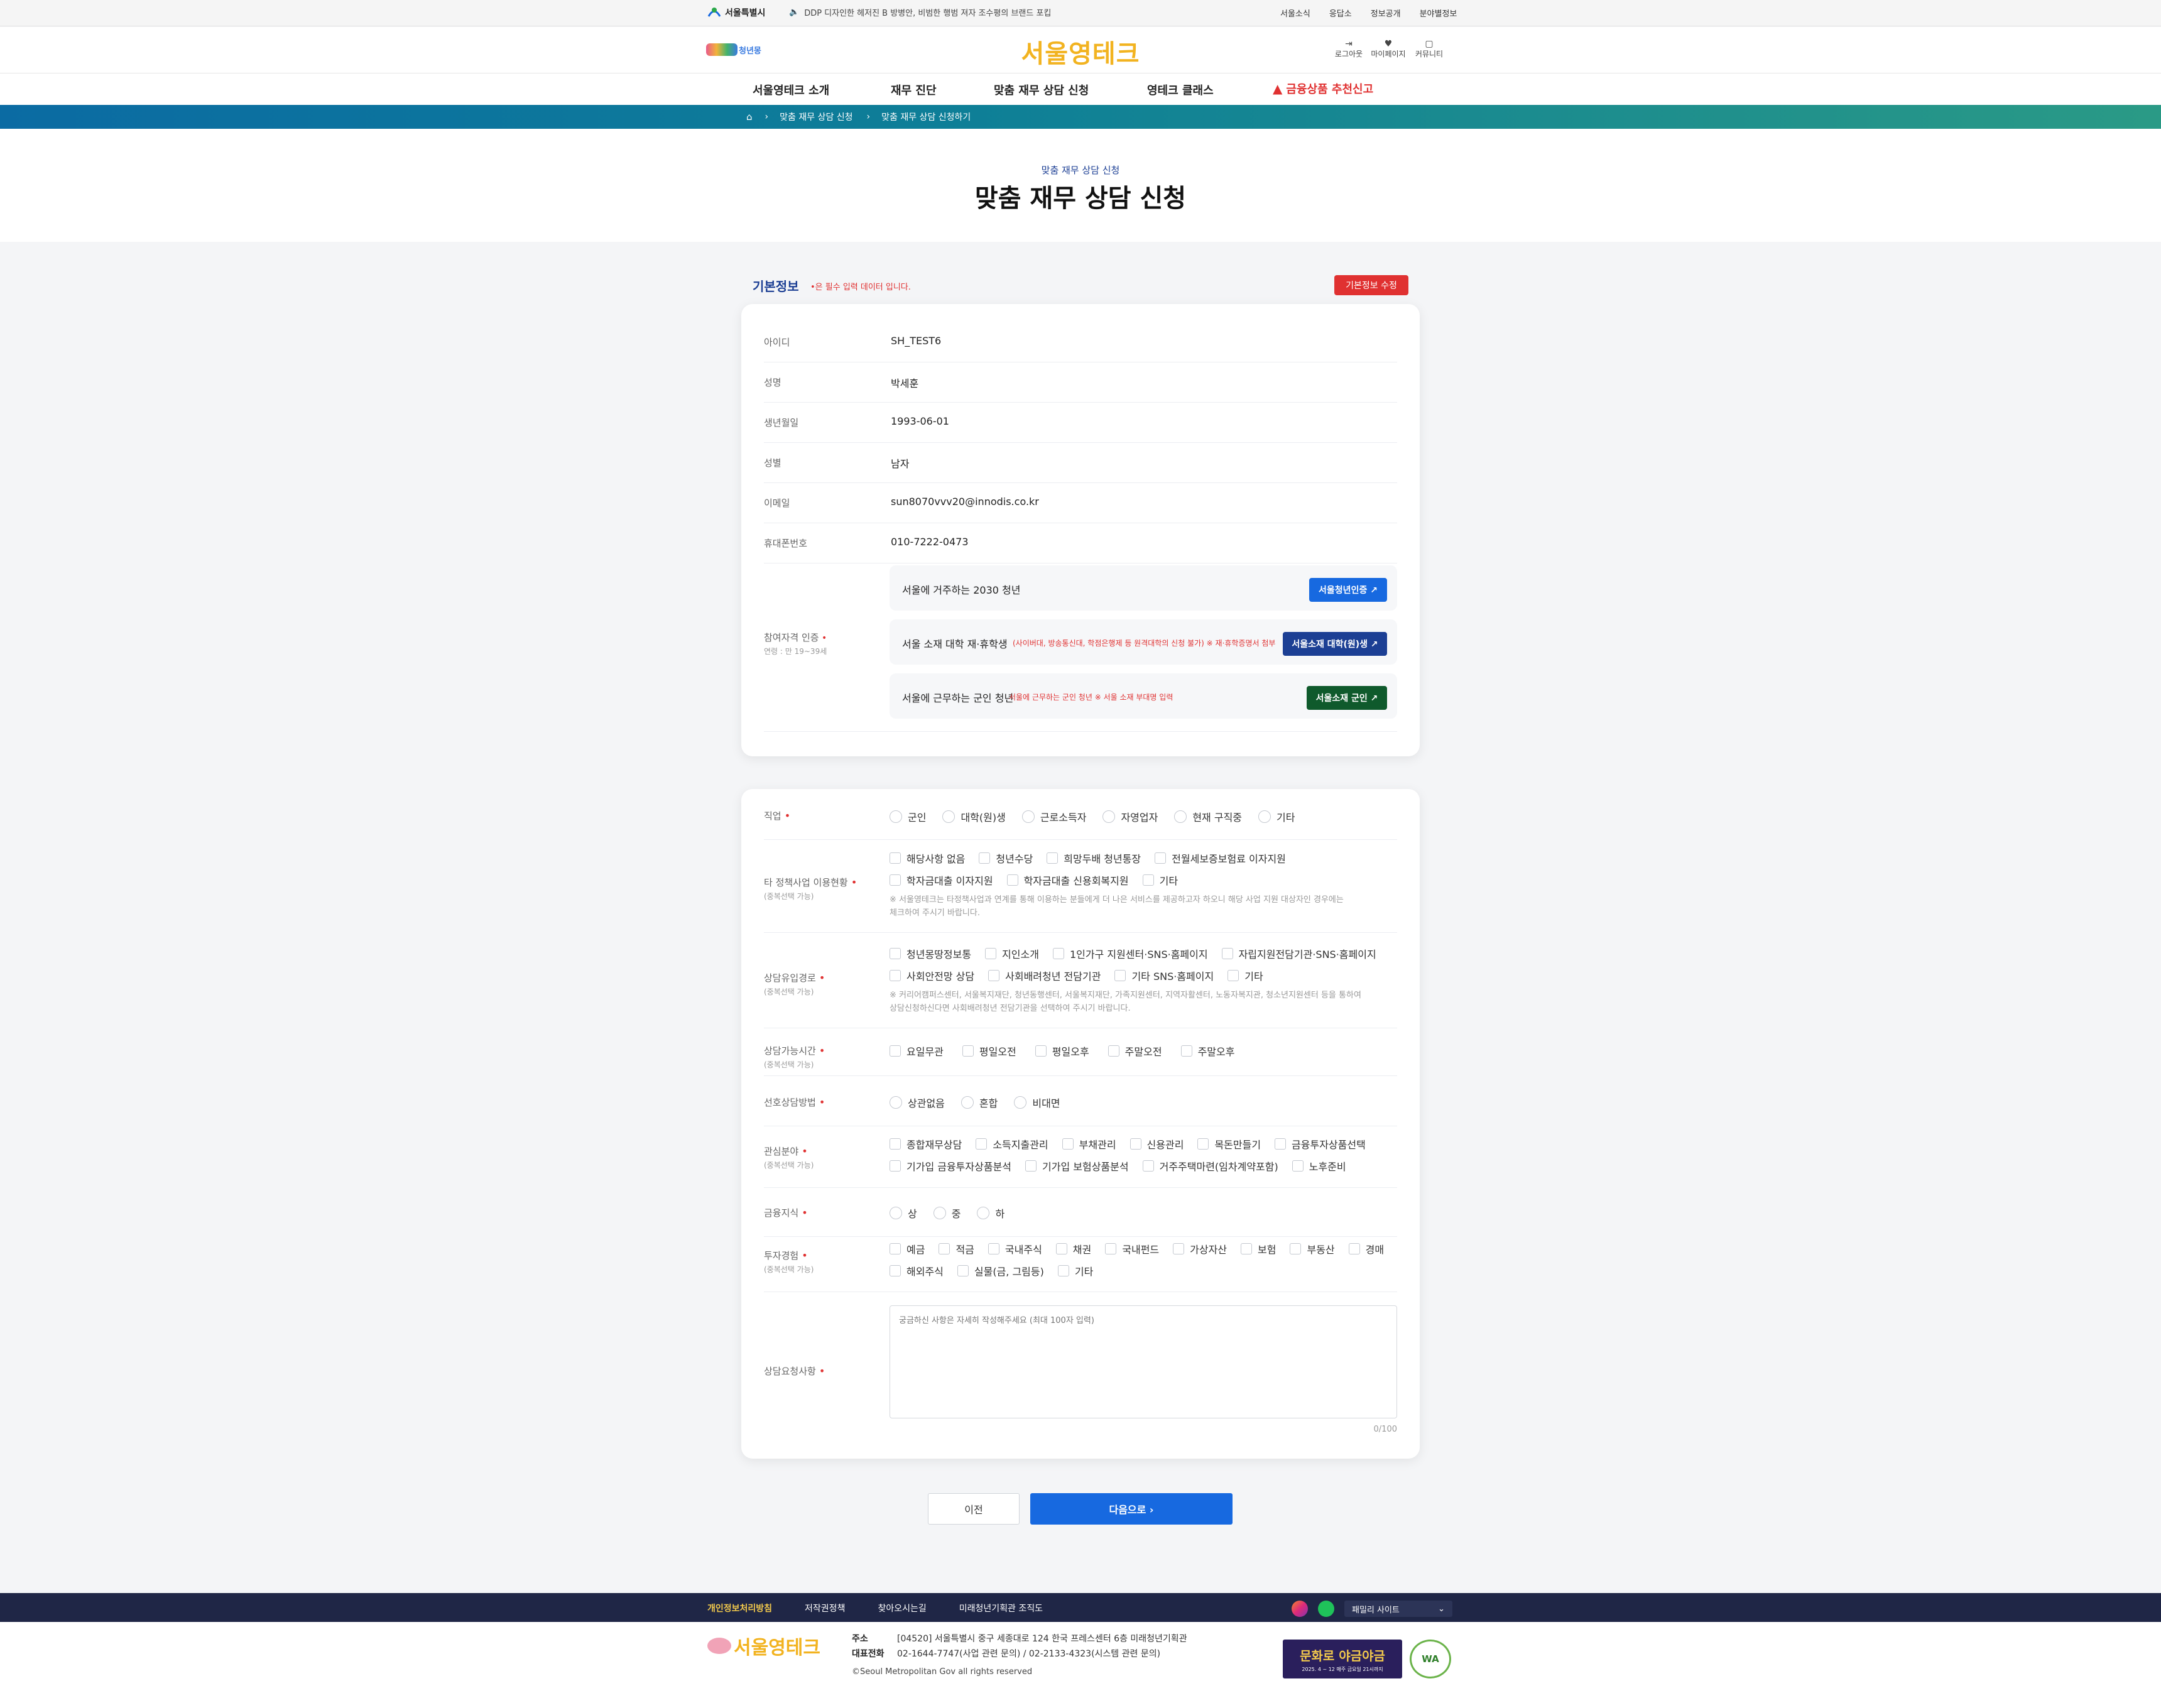  Describe the element at coordinates (1000, 1270) in the screenshot. I see `invest-checkbox: 실물(금, 그림등)` at that location.